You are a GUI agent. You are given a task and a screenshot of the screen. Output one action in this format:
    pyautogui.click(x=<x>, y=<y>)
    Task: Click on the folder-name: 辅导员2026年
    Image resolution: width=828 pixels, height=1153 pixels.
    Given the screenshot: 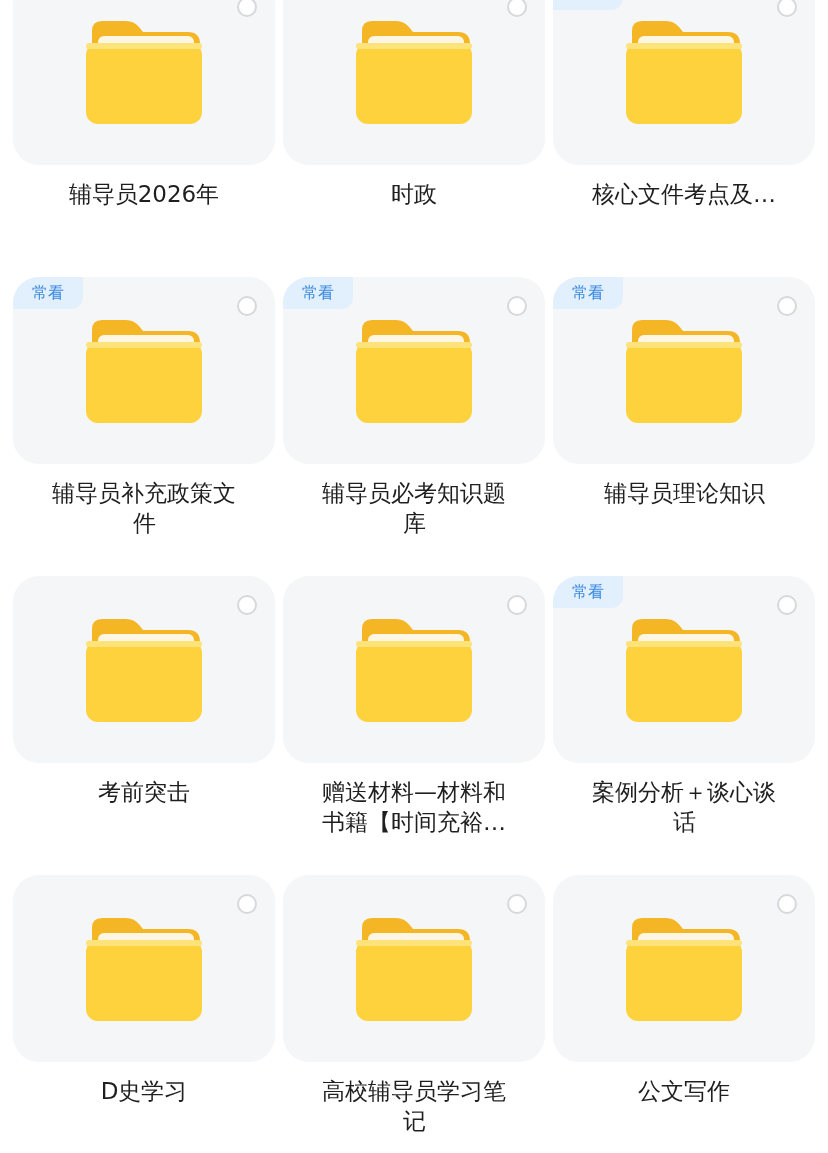 What is the action you would take?
    pyautogui.click(x=144, y=194)
    